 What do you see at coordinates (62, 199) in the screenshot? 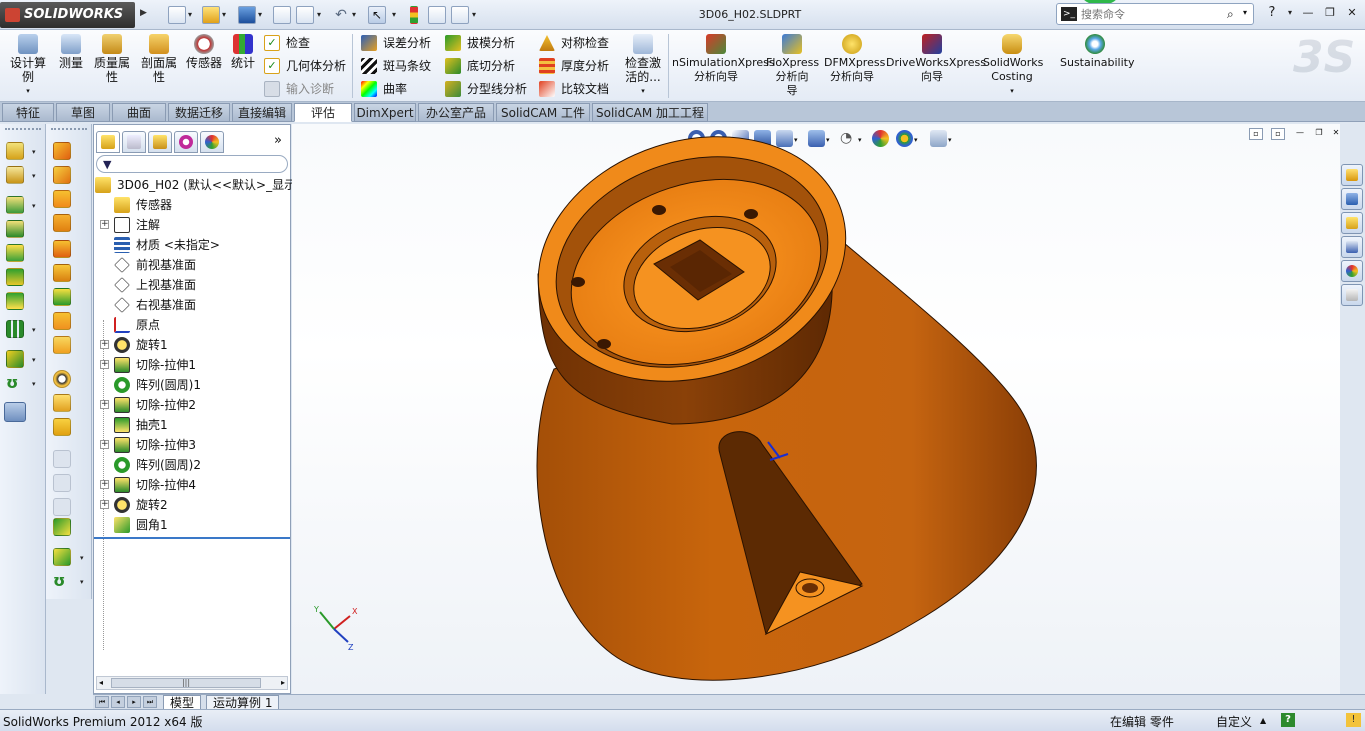
I see `rib-icon` at bounding box center [62, 199].